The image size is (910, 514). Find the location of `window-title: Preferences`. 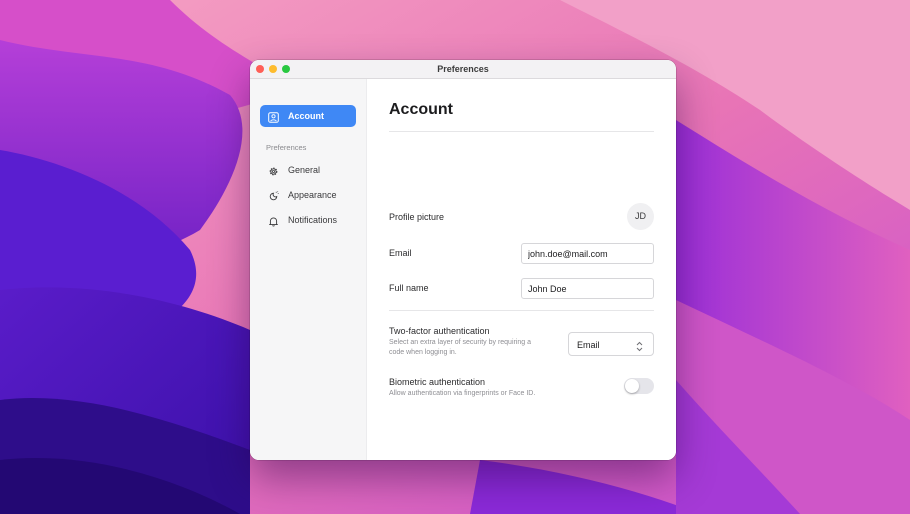

window-title: Preferences is located at coordinates (463, 69).